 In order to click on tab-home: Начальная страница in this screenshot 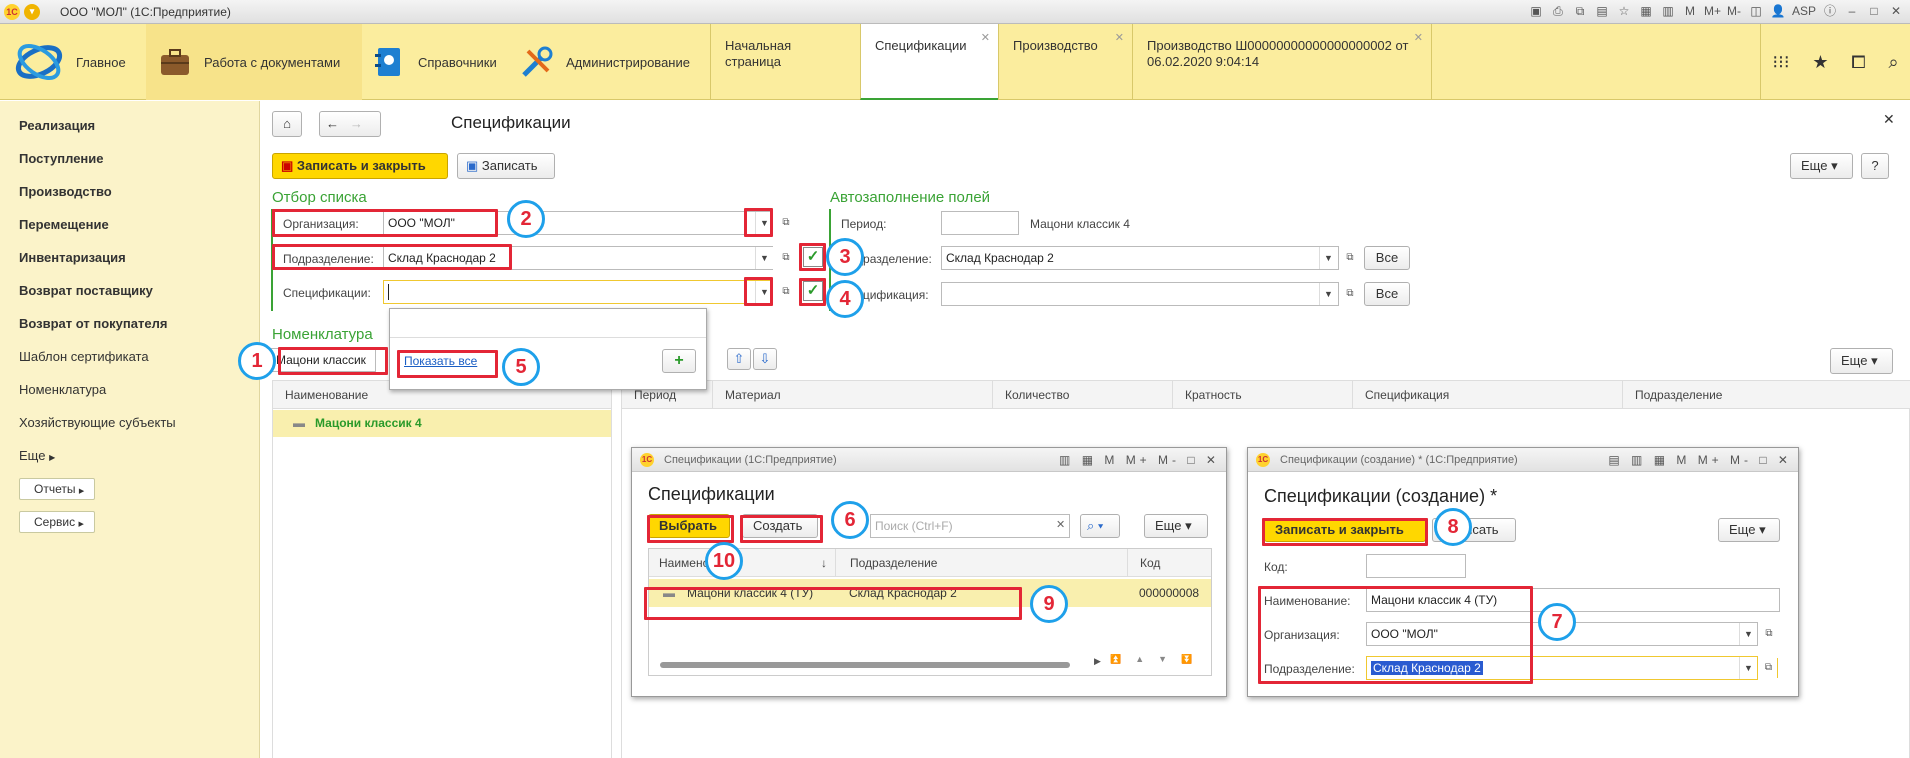, I will do `click(785, 62)`.